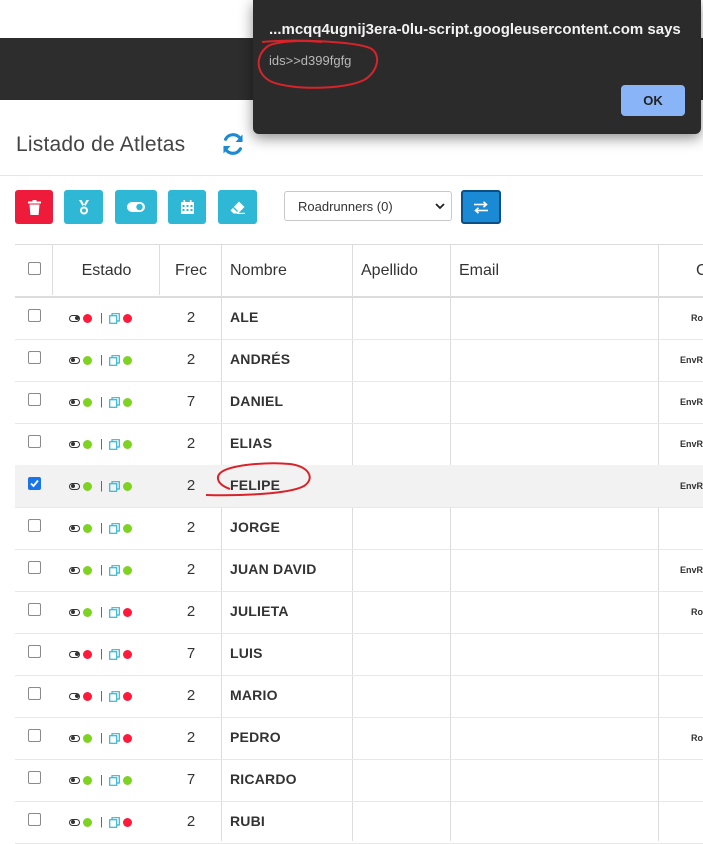 The image size is (703, 844). I want to click on table-row: | 2 FELIPE EnvR, so click(359, 486).